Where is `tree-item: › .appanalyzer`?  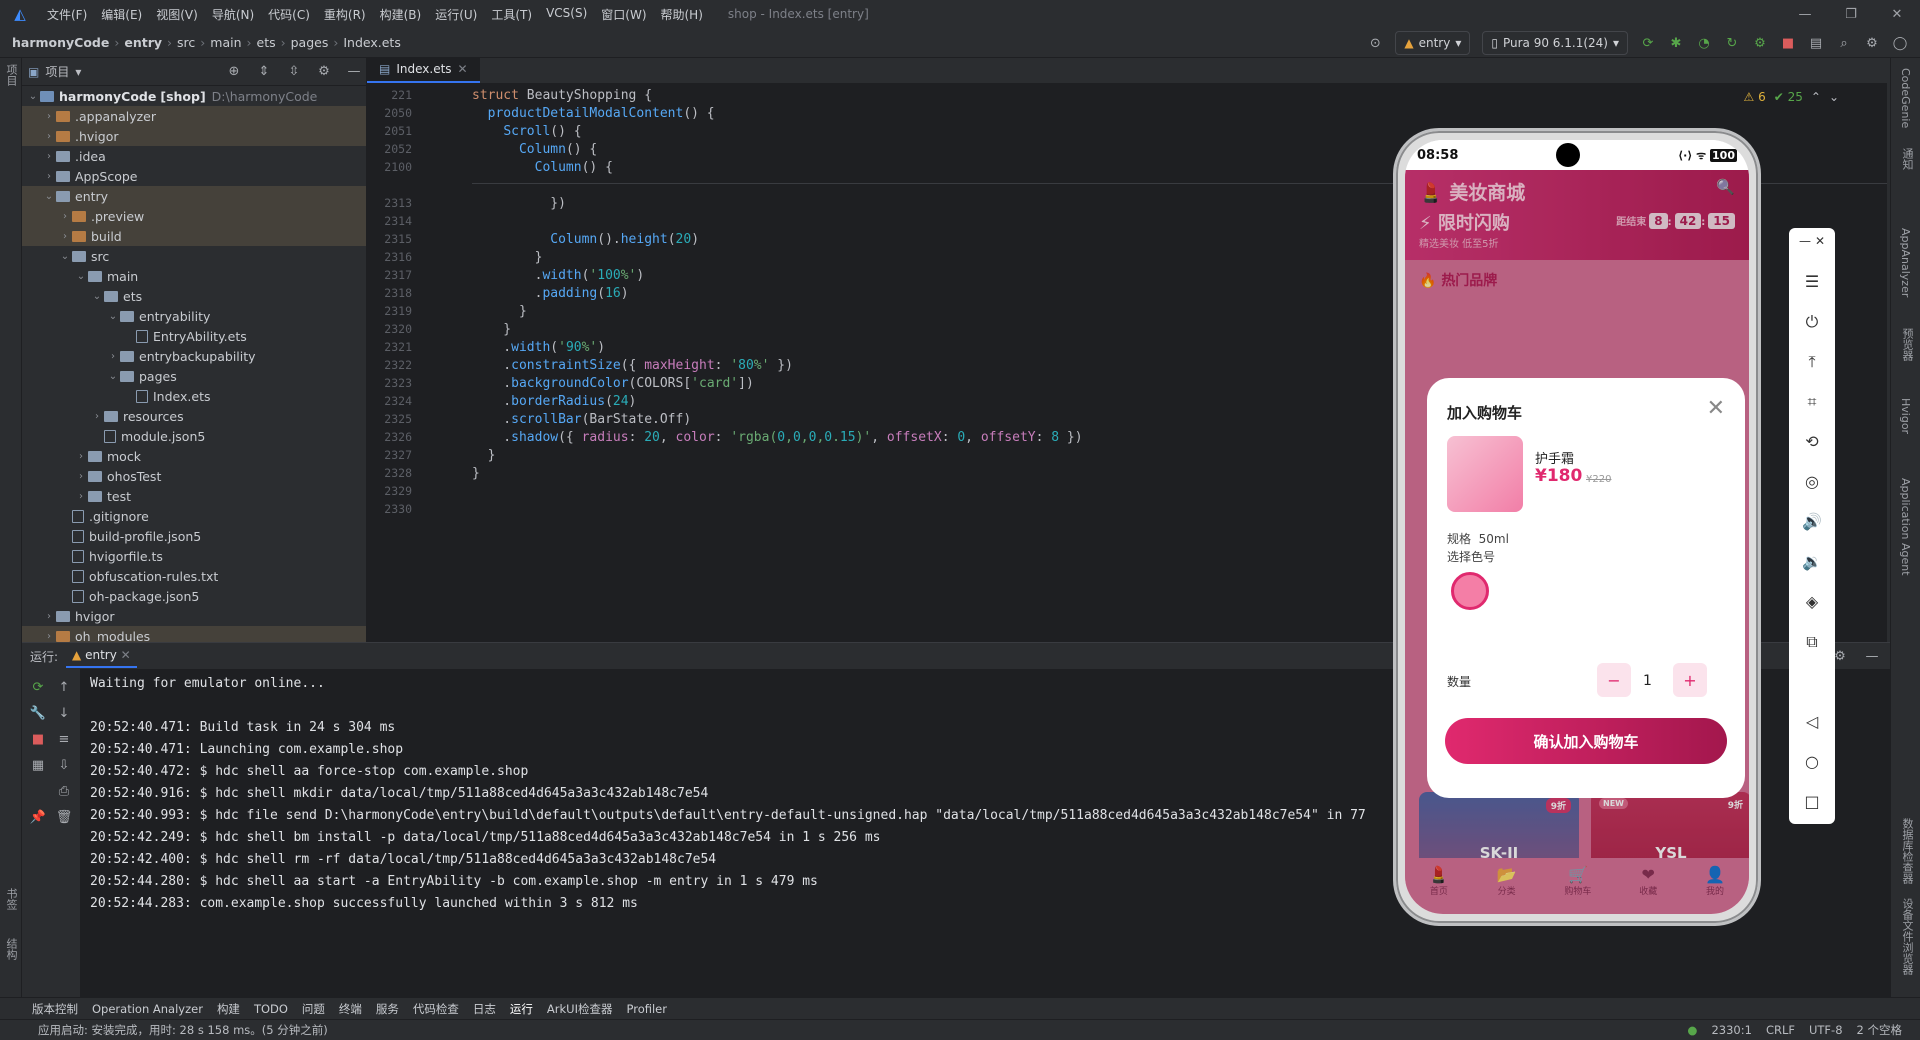 tree-item: › .appanalyzer is located at coordinates (194, 116).